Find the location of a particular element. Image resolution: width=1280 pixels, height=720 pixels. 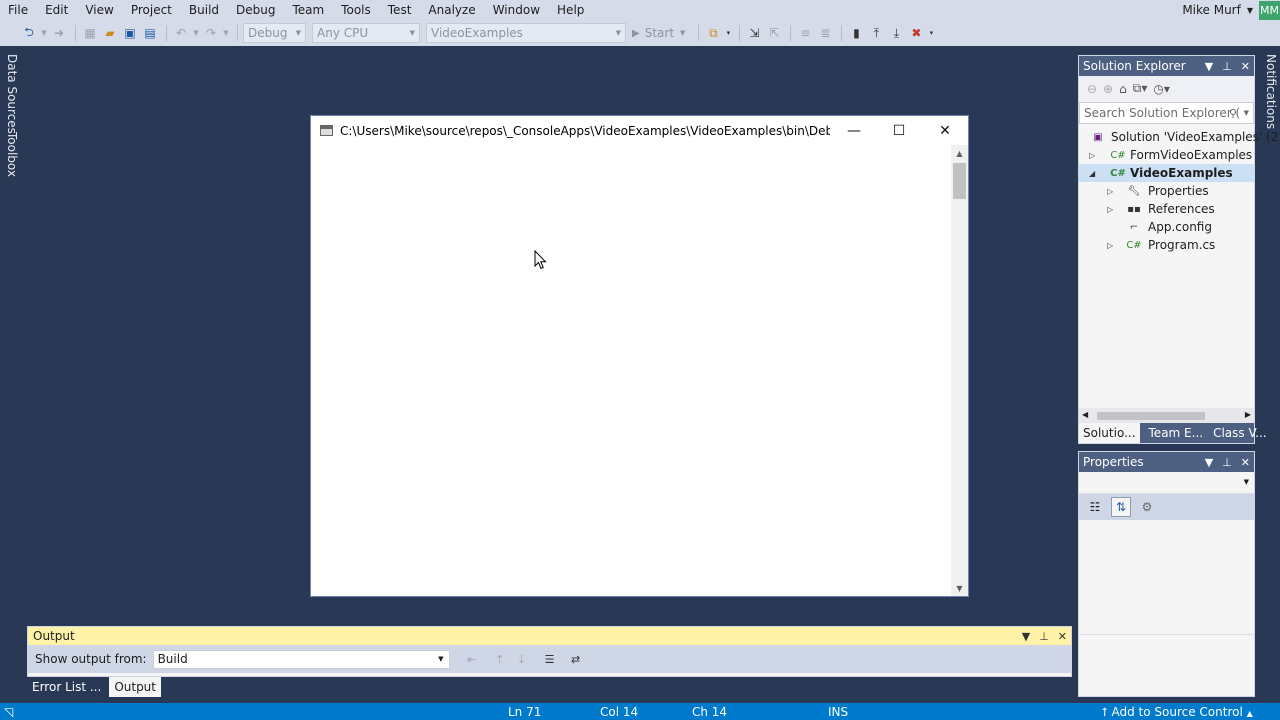

menu-debug: Debug is located at coordinates (256, 10).